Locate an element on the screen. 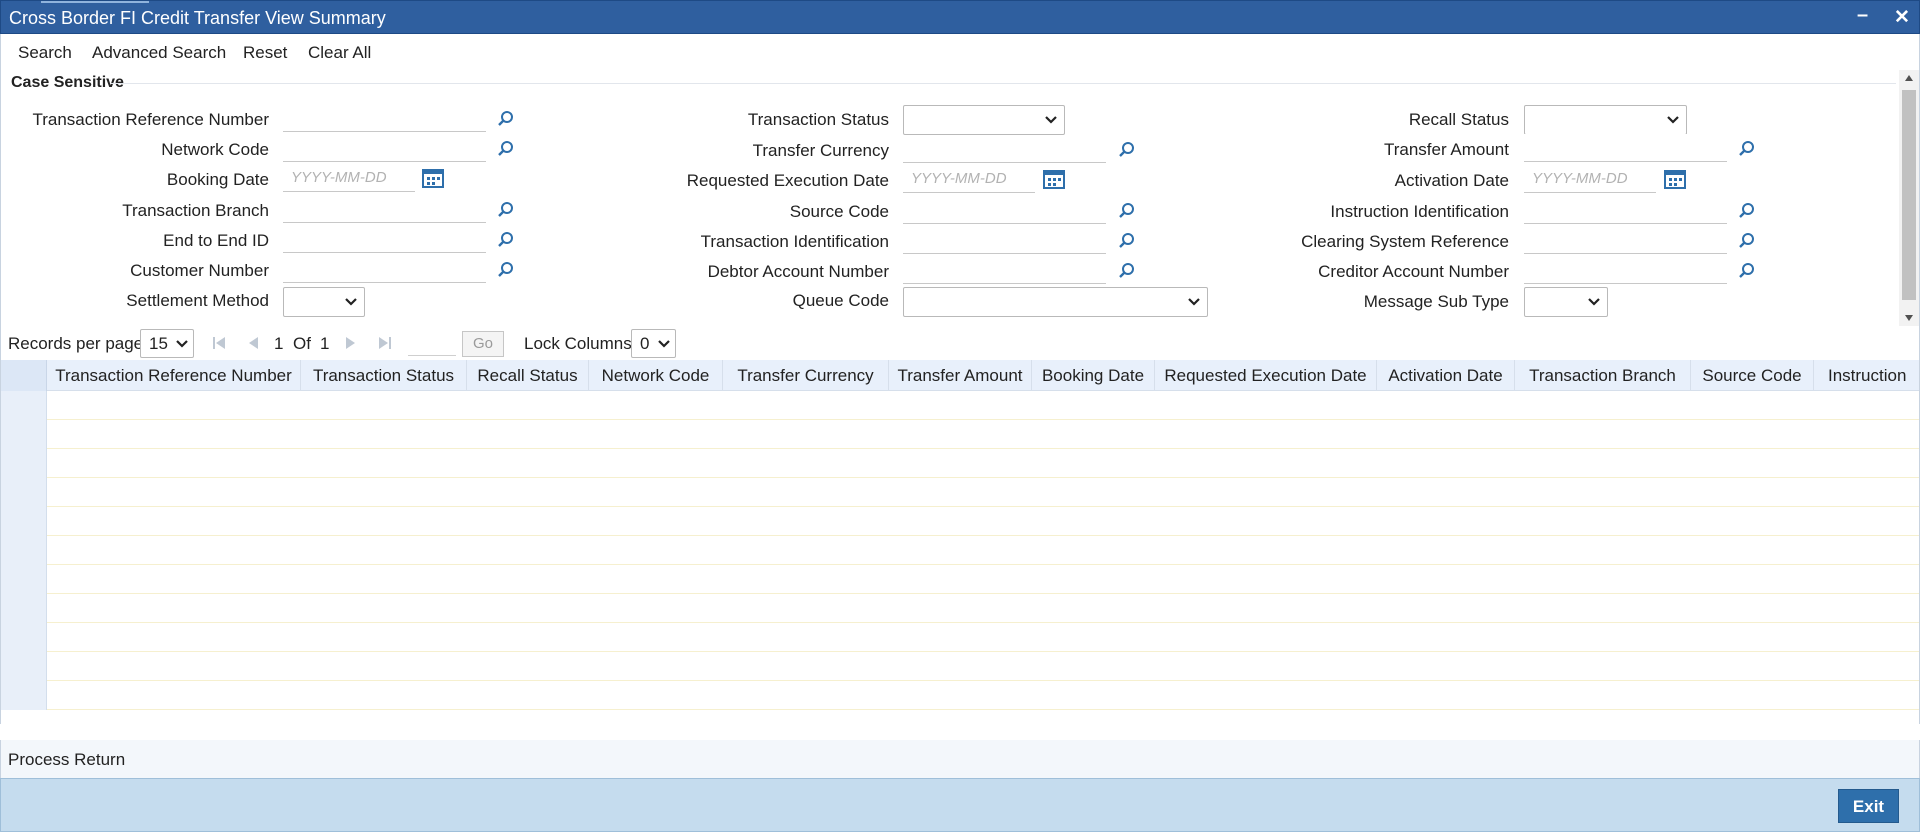 This screenshot has height=832, width=1920. search-button: Search is located at coordinates (45, 53).